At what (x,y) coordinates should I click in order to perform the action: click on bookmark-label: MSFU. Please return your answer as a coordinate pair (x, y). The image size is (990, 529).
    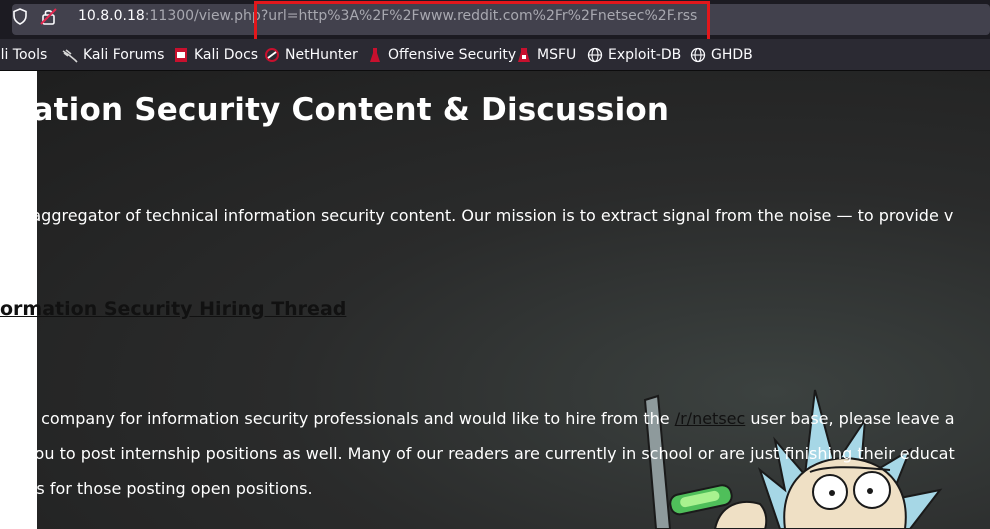
    Looking at the image, I should click on (557, 55).